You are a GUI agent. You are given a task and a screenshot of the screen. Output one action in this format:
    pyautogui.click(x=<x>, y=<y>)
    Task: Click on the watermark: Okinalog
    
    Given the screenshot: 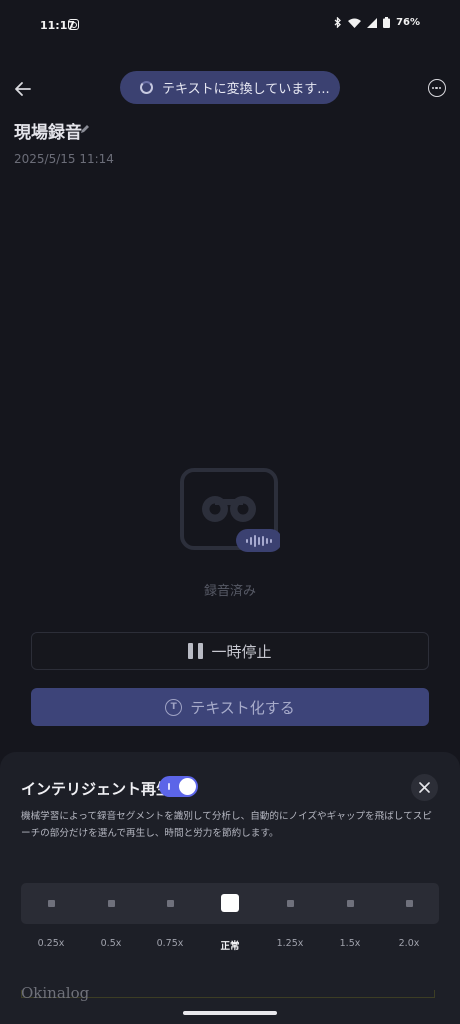 What is the action you would take?
    pyautogui.click(x=55, y=993)
    